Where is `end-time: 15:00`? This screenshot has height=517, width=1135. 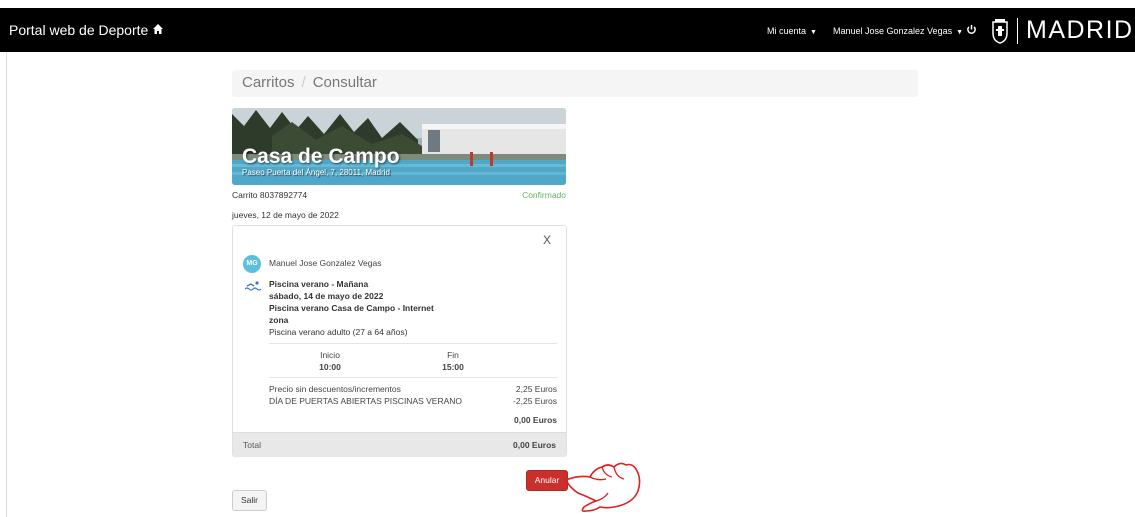
end-time: 15:00 is located at coordinates (453, 367).